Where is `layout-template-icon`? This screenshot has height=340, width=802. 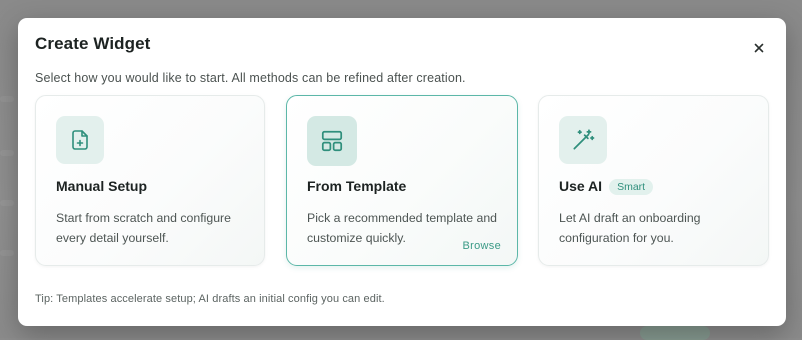
layout-template-icon is located at coordinates (332, 141).